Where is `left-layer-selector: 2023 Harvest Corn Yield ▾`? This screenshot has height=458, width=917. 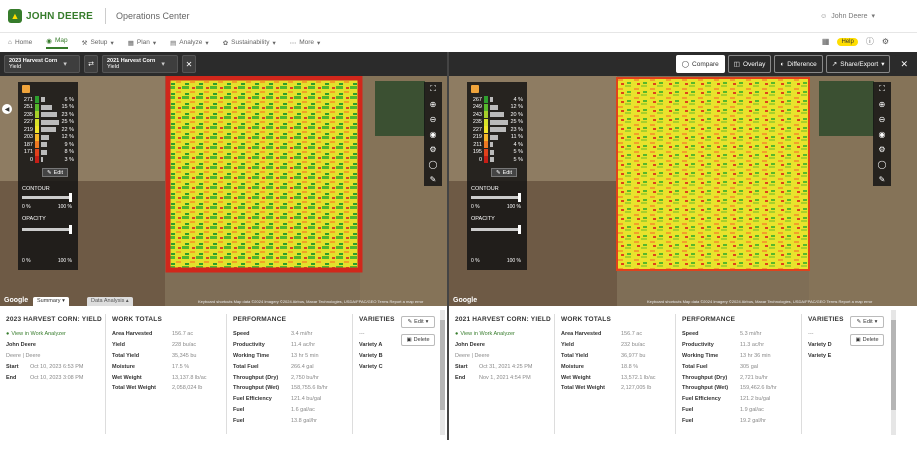 left-layer-selector: 2023 Harvest Corn Yield ▾ is located at coordinates (42, 64).